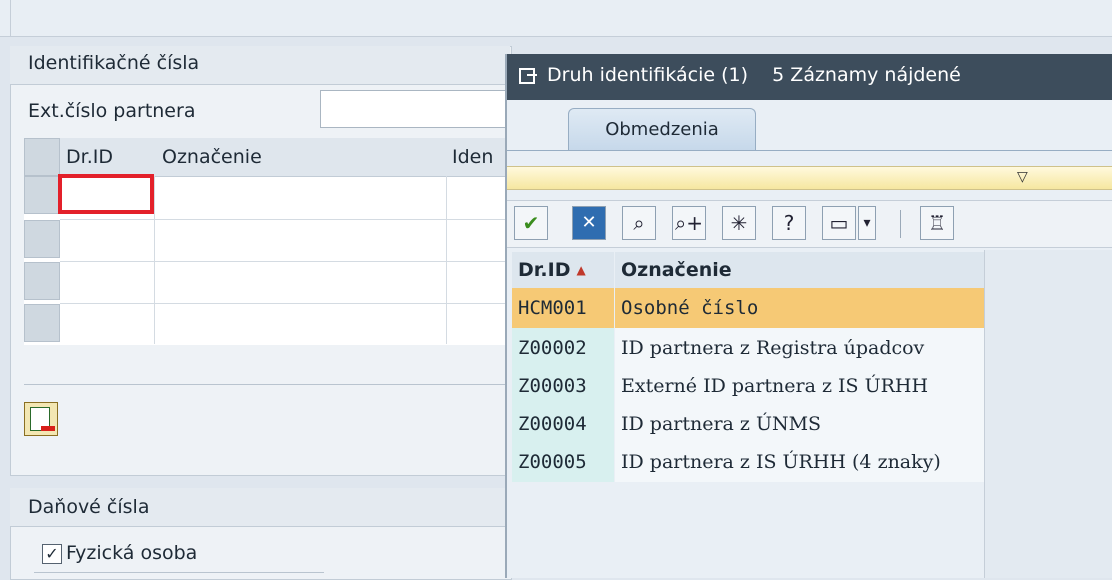 Image resolution: width=1112 pixels, height=580 pixels. Describe the element at coordinates (900, 224) in the screenshot. I see `toolbar-separator` at that location.